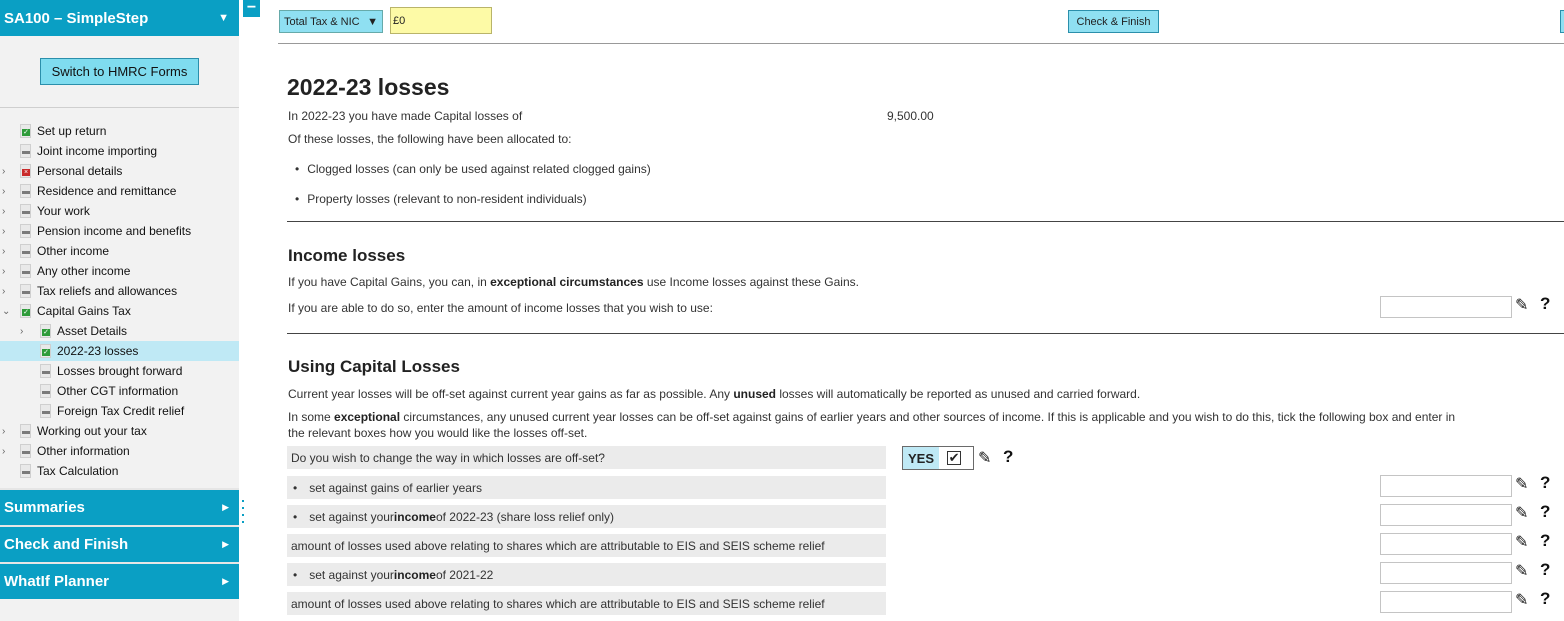 Image resolution: width=1564 pixels, height=621 pixels. What do you see at coordinates (119, 251) in the screenshot?
I see `sidebar-item: › Other income` at bounding box center [119, 251].